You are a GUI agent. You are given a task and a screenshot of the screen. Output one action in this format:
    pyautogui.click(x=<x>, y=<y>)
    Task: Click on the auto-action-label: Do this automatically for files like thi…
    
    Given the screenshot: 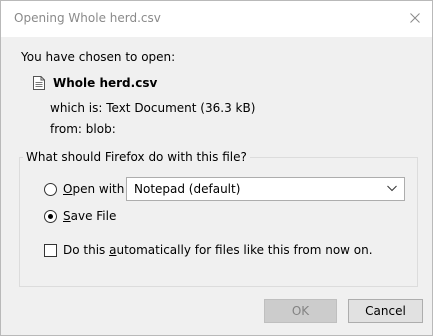 What is the action you would take?
    pyautogui.click(x=218, y=250)
    